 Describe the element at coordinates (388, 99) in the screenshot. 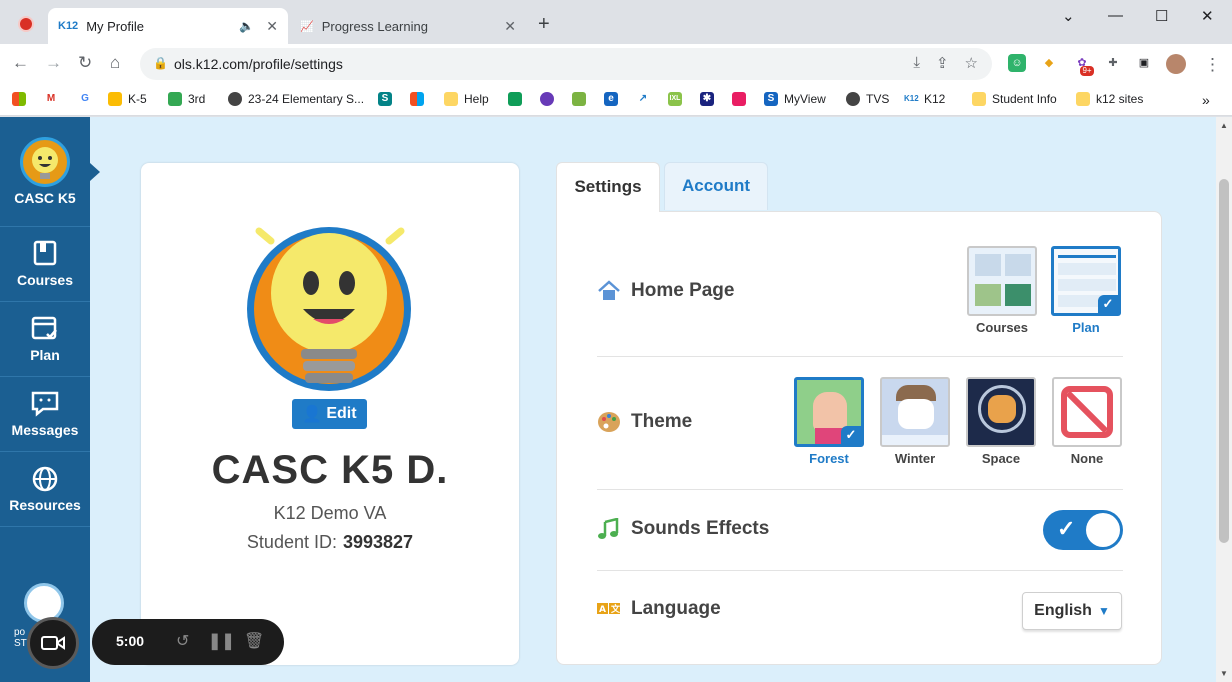

I see `sharepoint-bookmark-icon: S` at that location.